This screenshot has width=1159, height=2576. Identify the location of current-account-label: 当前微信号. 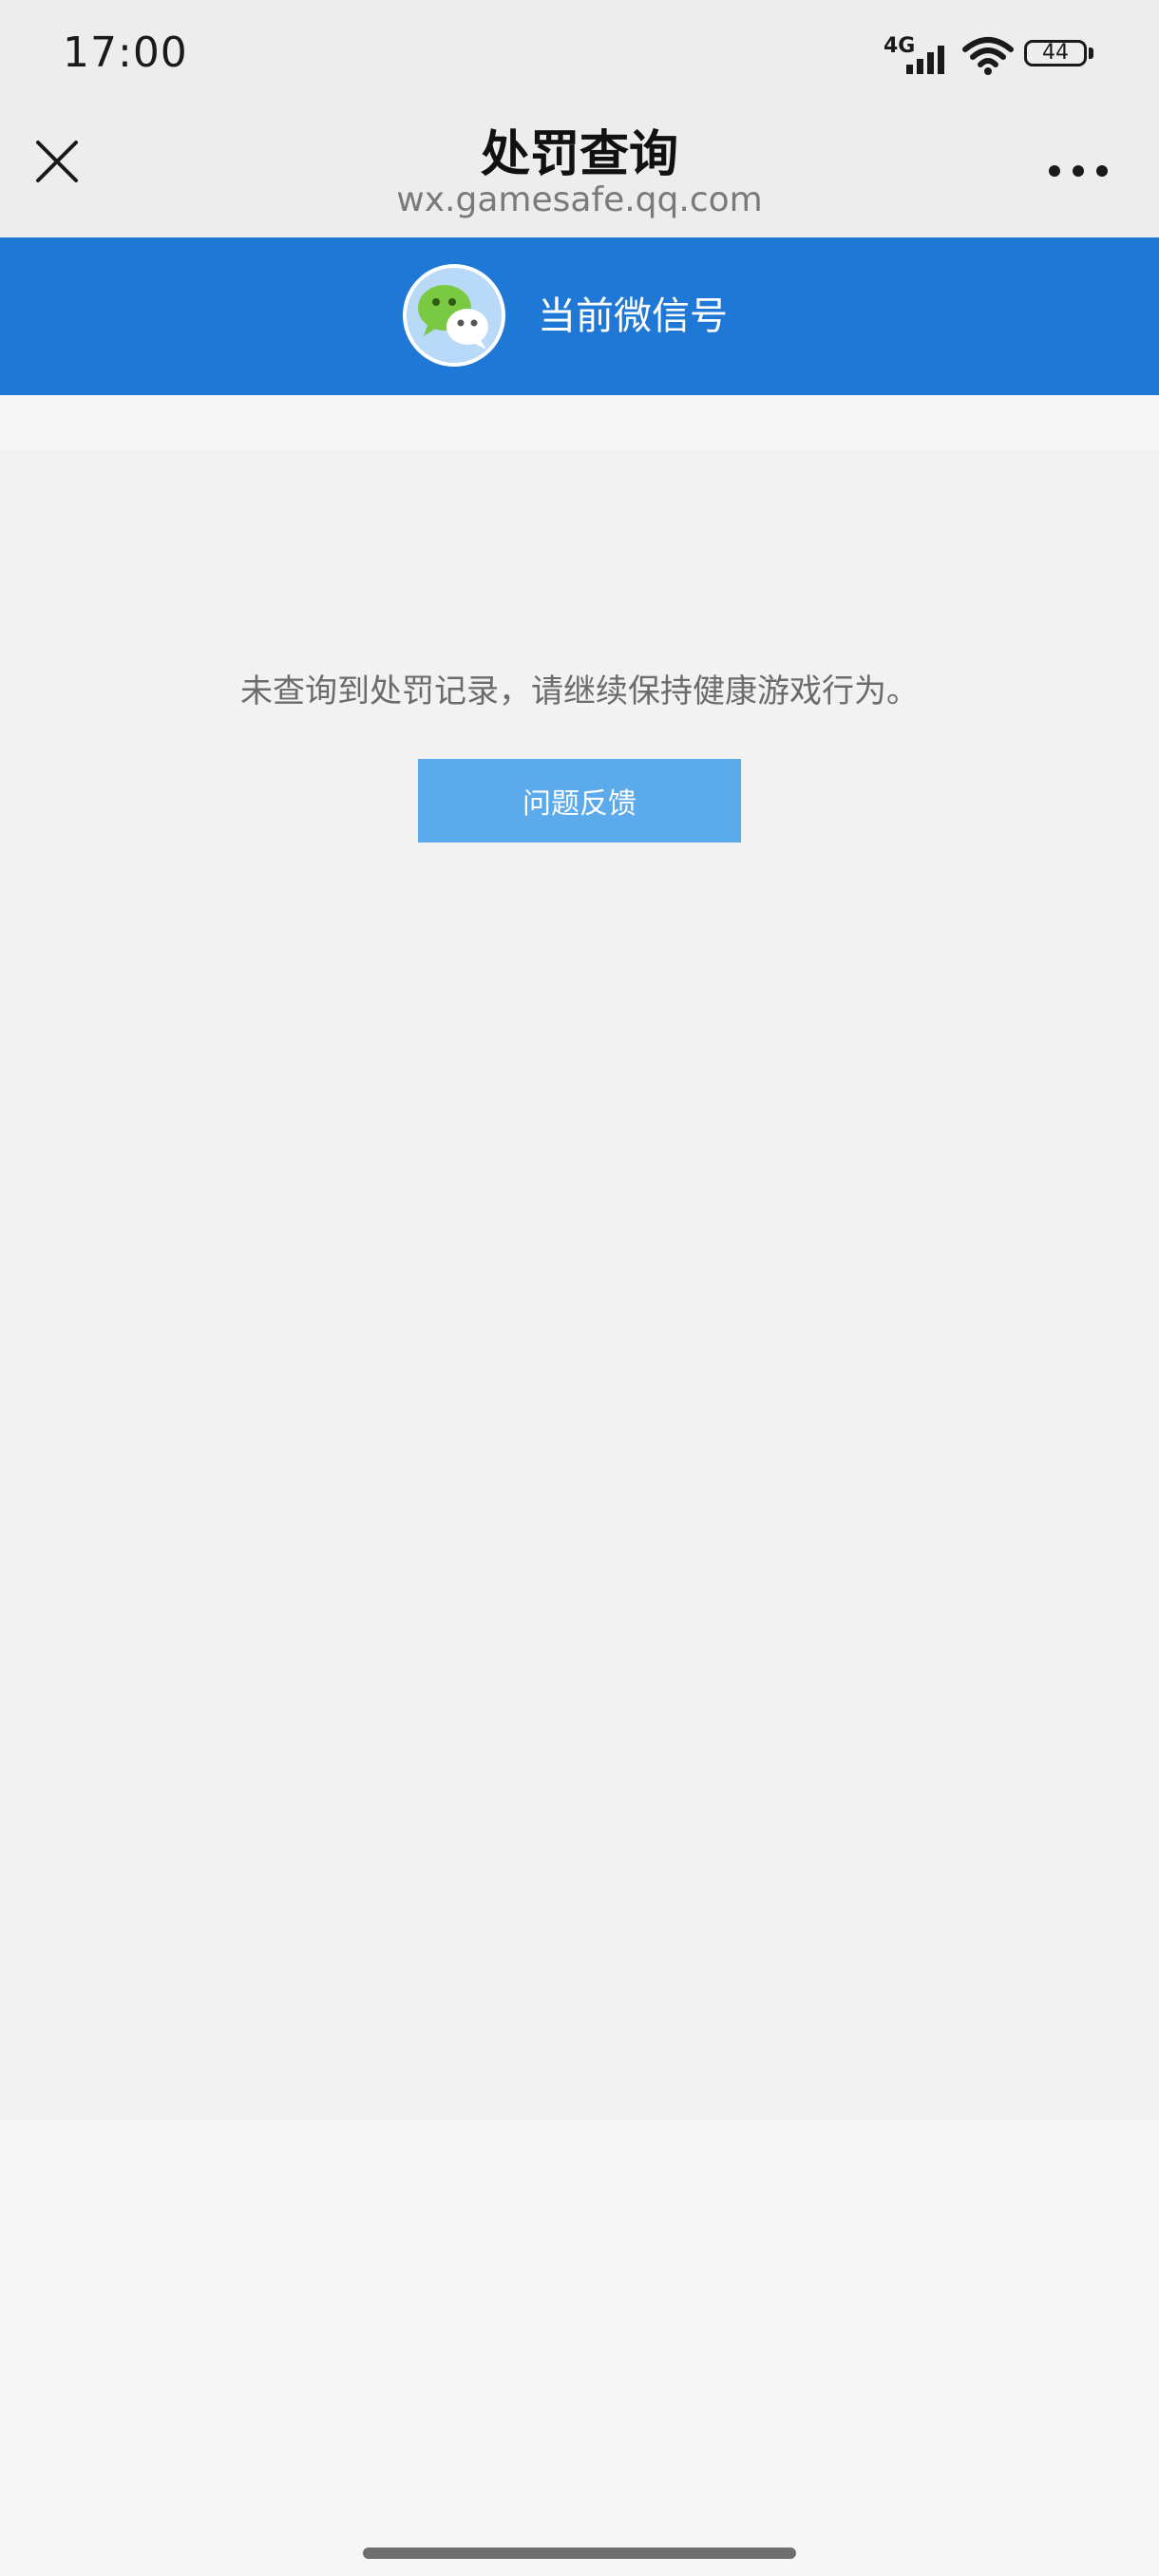
(633, 316).